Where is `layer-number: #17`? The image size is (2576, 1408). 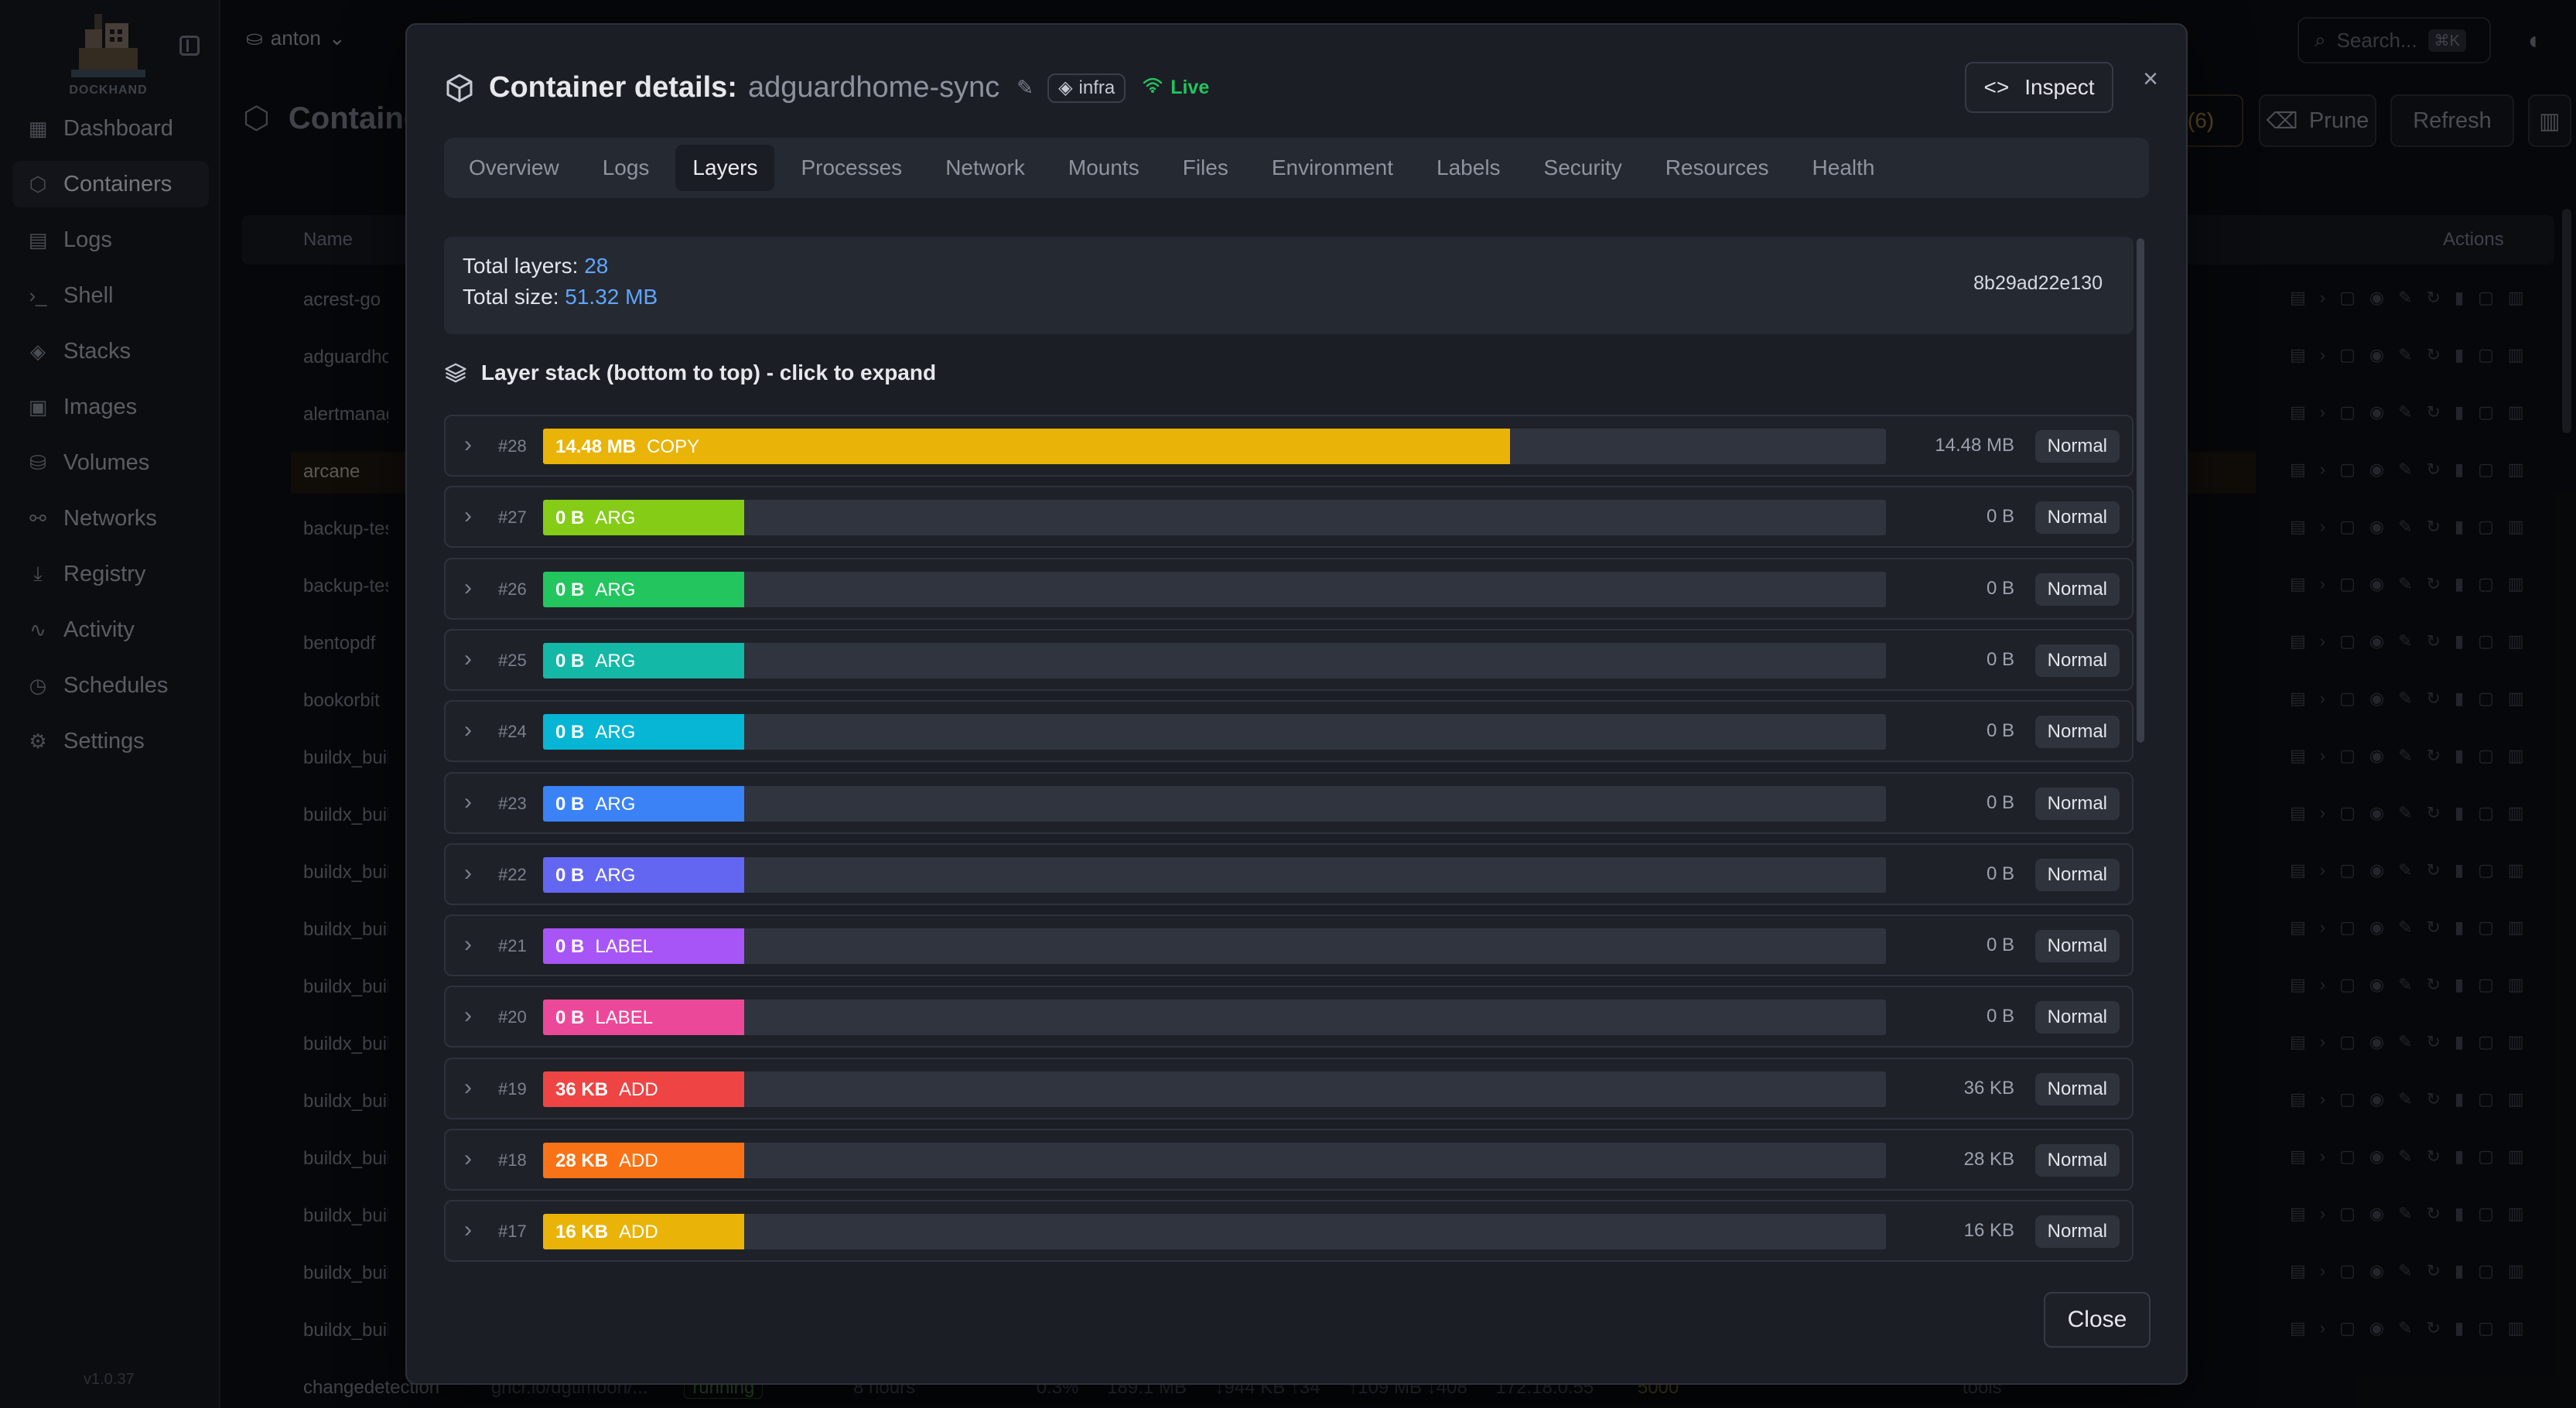 layer-number: #17 is located at coordinates (512, 1231).